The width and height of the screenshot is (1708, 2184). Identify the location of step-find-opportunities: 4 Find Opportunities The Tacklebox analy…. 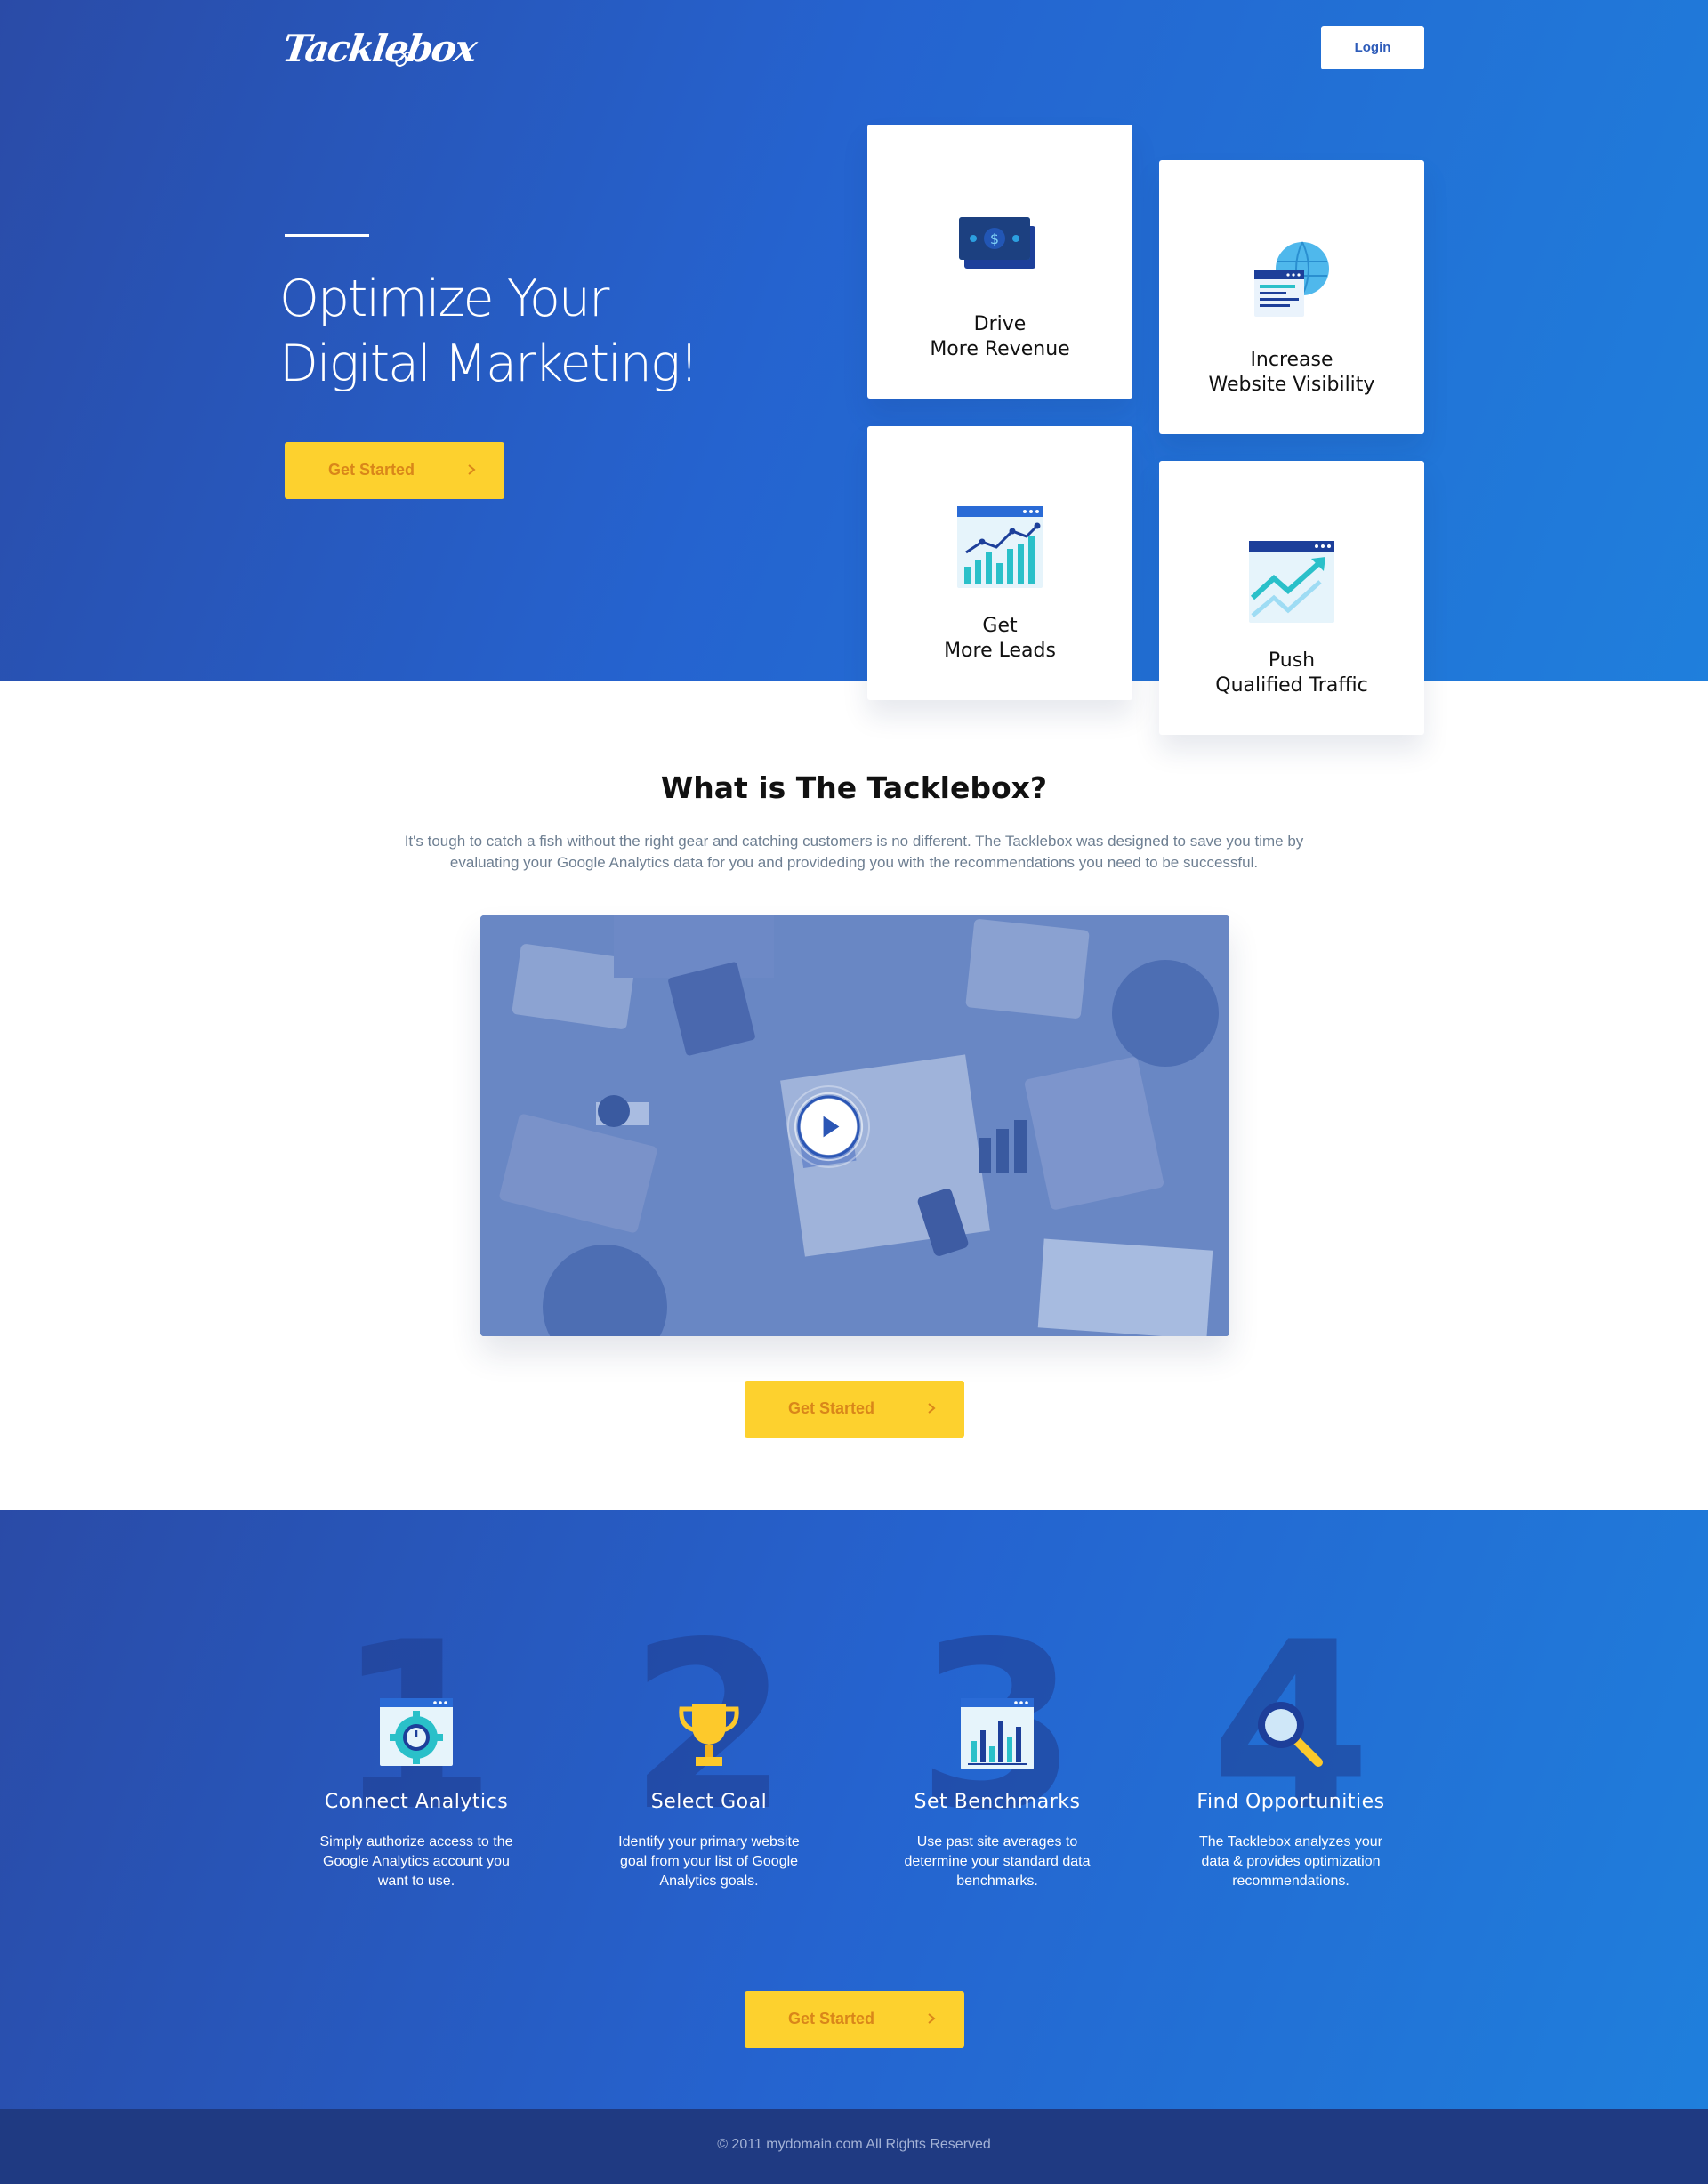
(1290, 1770).